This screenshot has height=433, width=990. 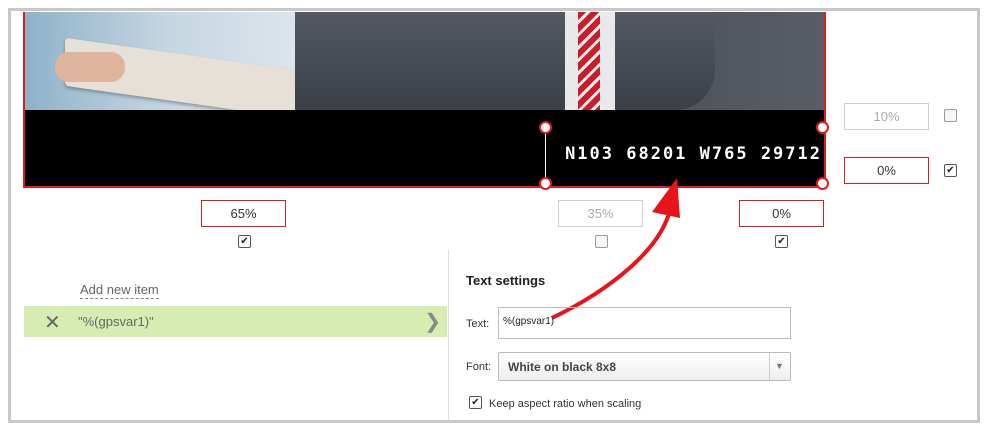 I want to click on keep-aspect-label: Keep aspect ratio when scaling, so click(x=565, y=404).